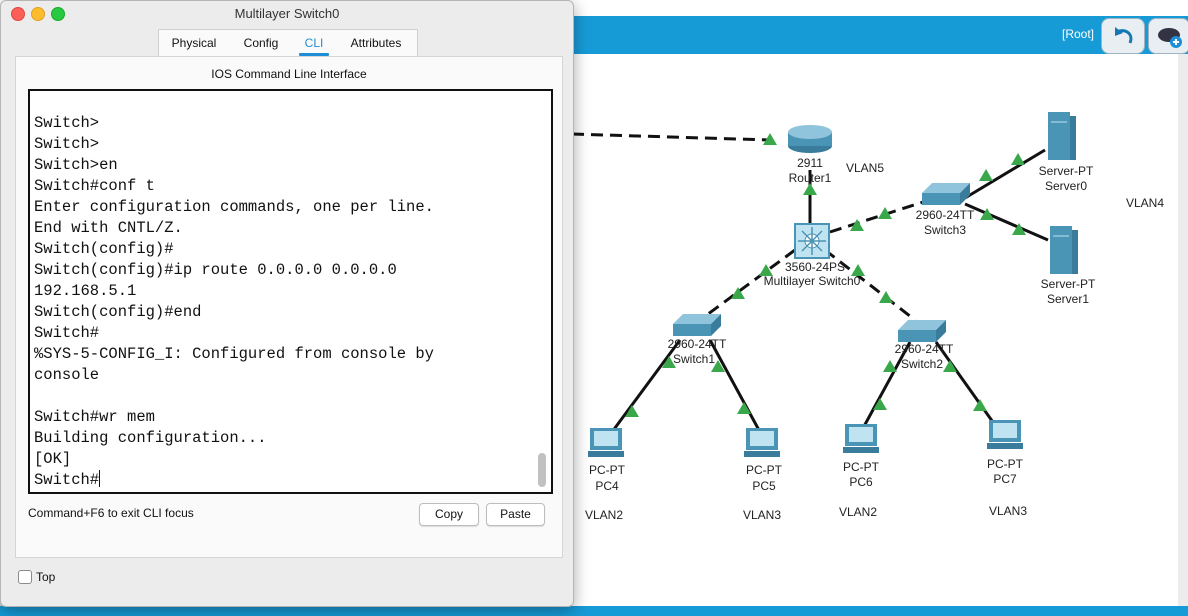 This screenshot has width=1188, height=616. I want to click on switch2-name: Switch2, so click(922, 364).